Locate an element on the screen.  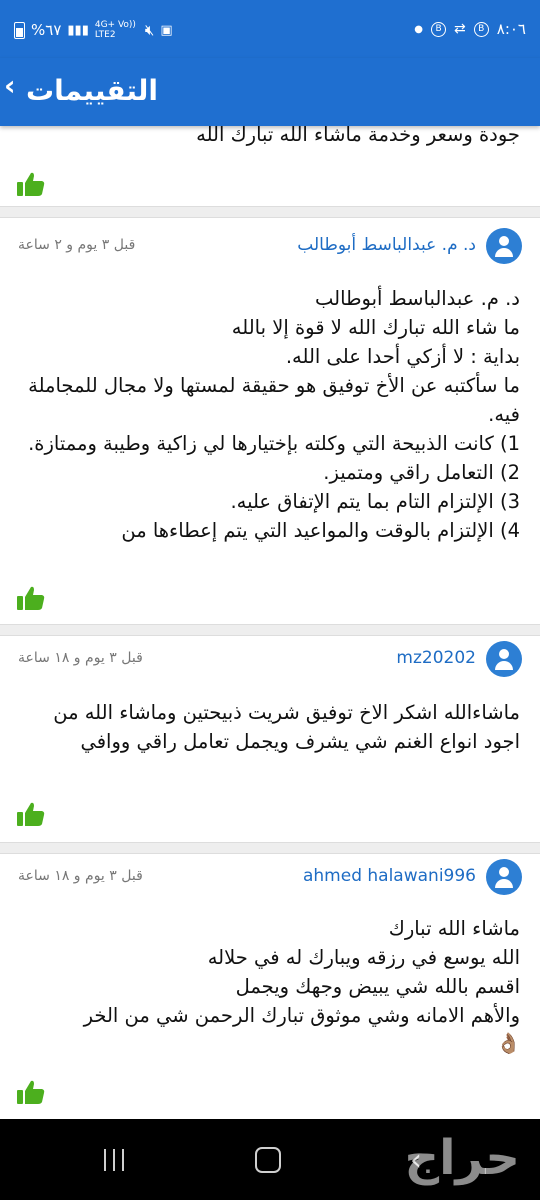
b-badge-icon: B is located at coordinates (439, 29).